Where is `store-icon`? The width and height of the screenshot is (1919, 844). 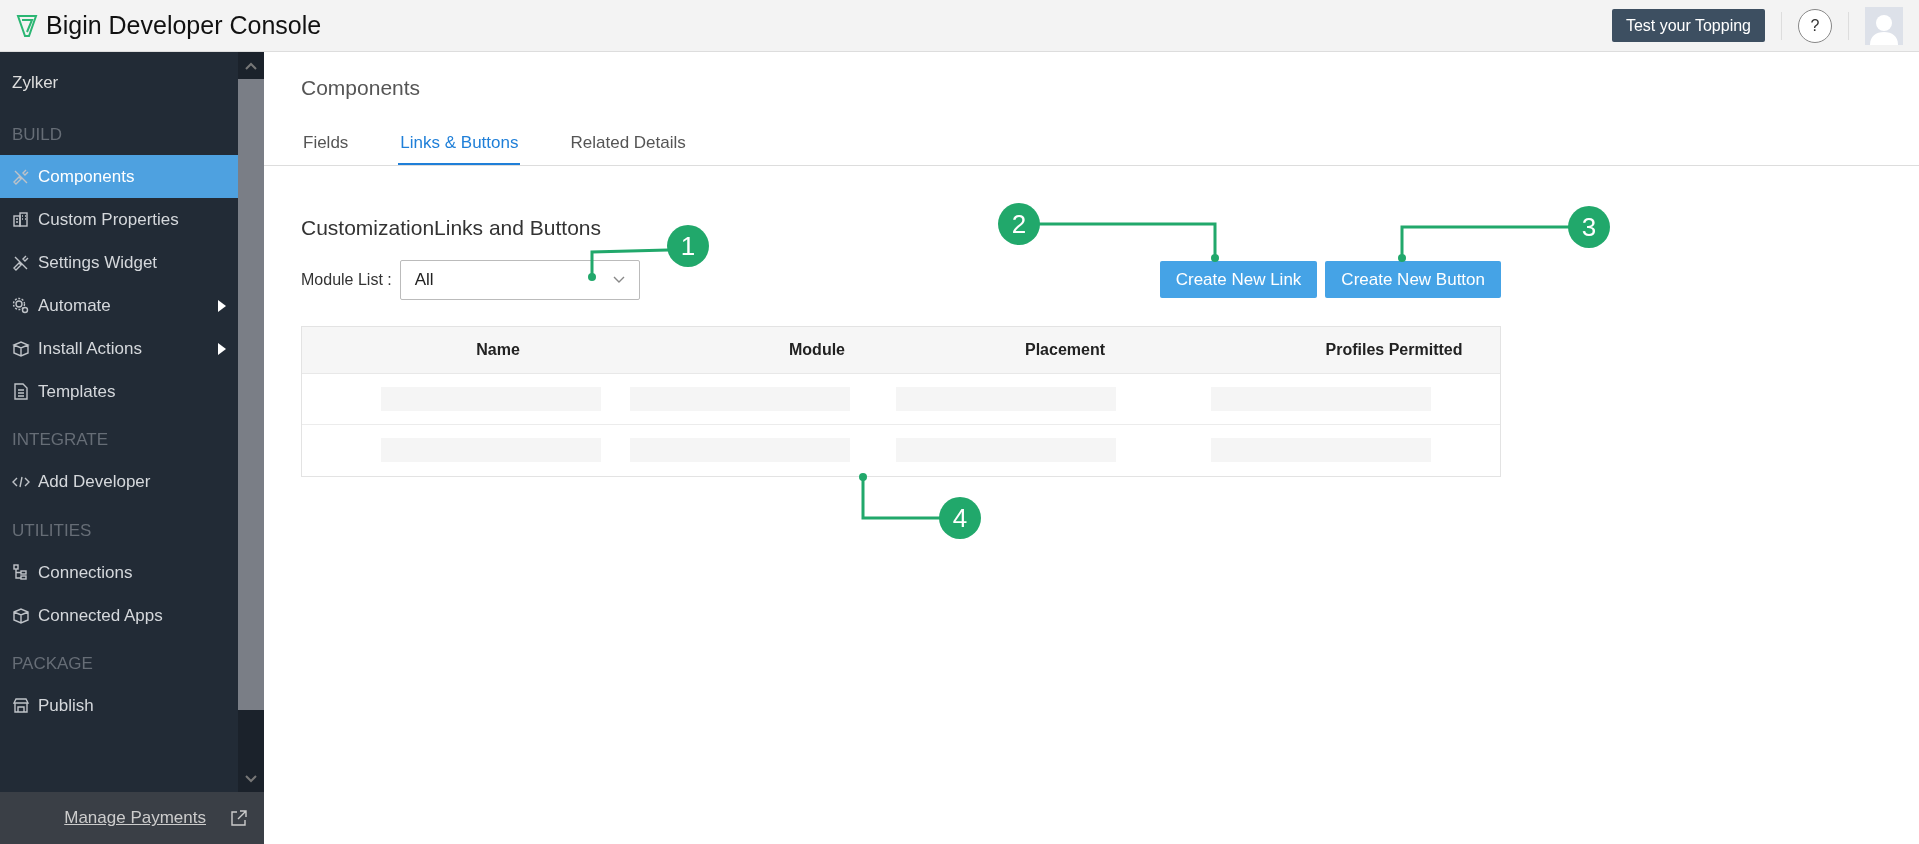
store-icon is located at coordinates (21, 706).